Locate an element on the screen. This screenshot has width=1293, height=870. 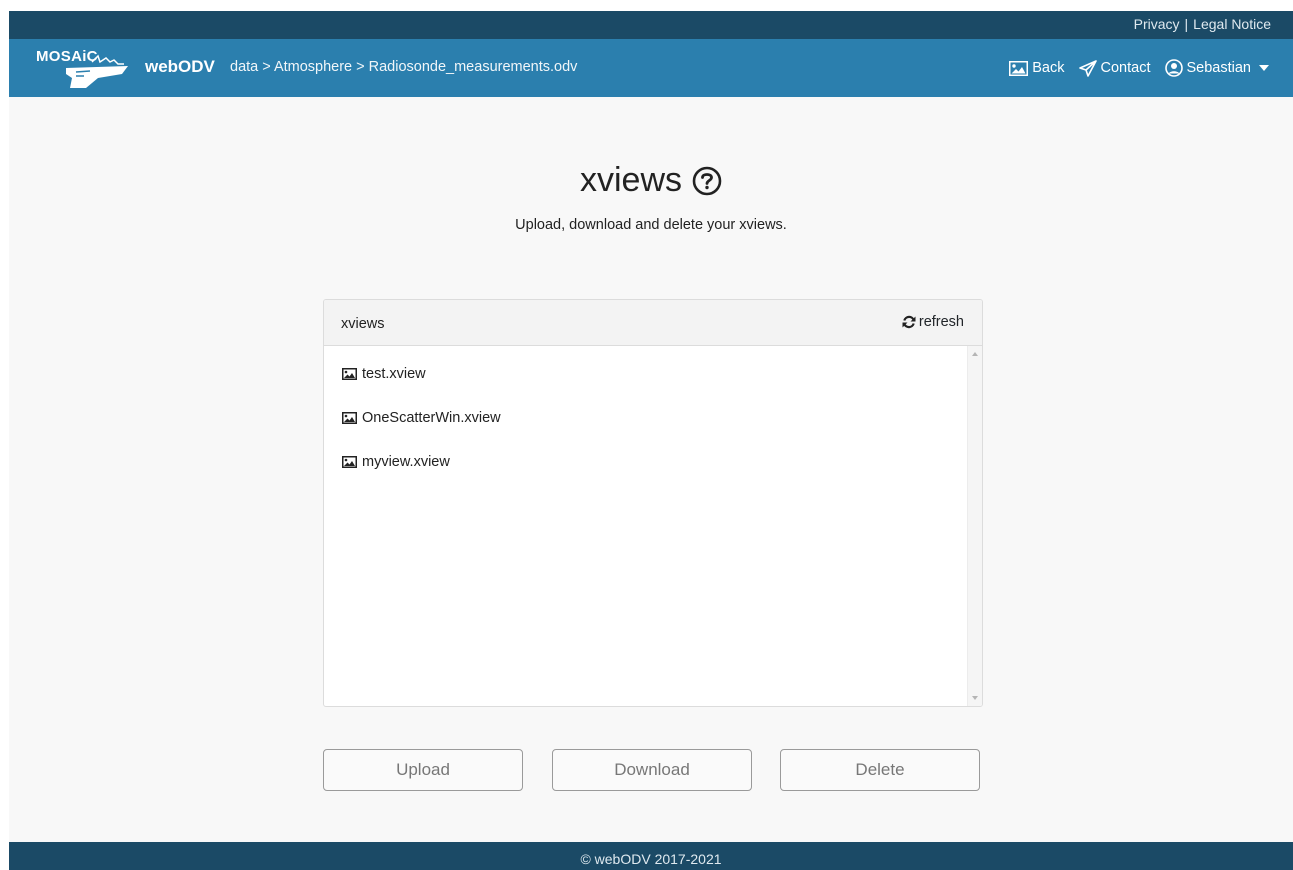
nav-right: Back Contact Sebastian is located at coordinates (1139, 68).